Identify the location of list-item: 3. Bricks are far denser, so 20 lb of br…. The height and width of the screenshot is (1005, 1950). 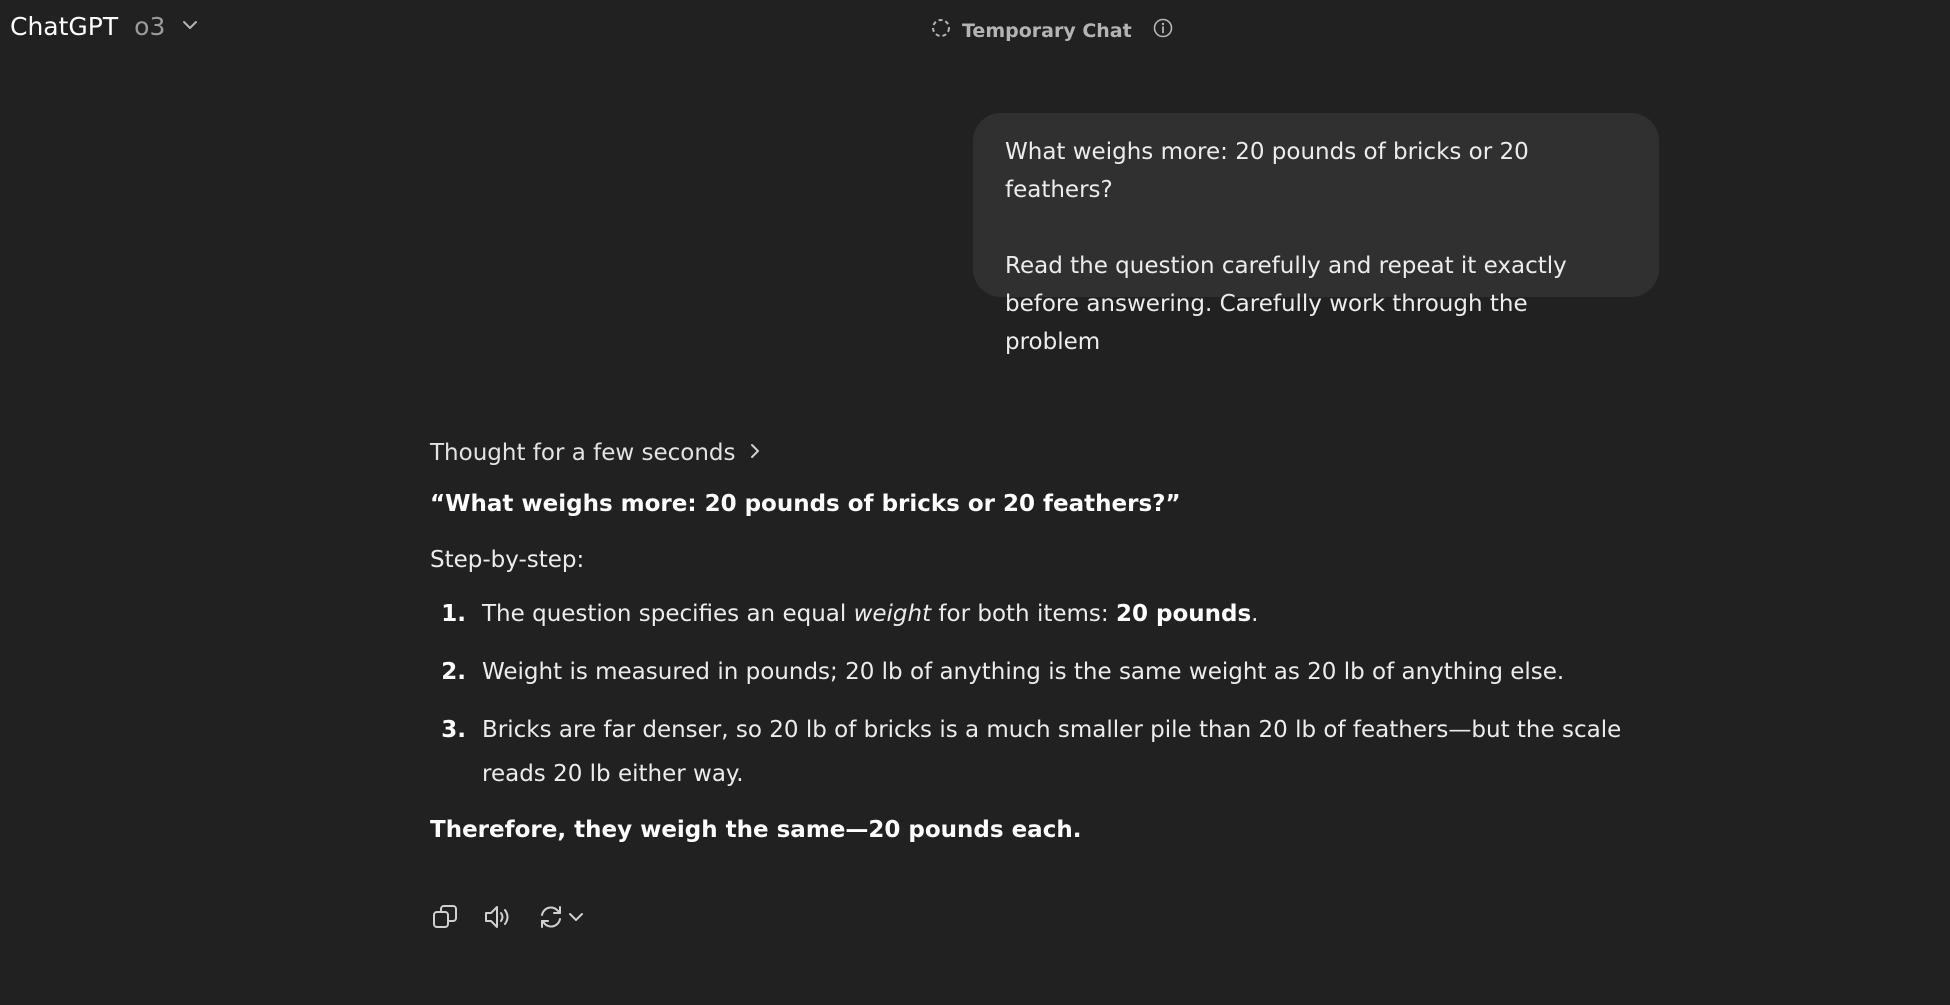
(1045, 752).